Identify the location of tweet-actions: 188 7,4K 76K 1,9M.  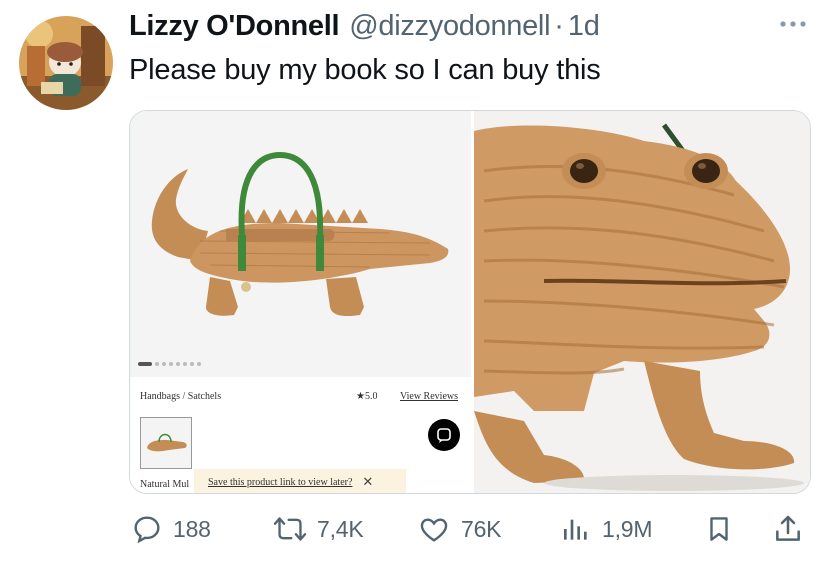
(471, 529).